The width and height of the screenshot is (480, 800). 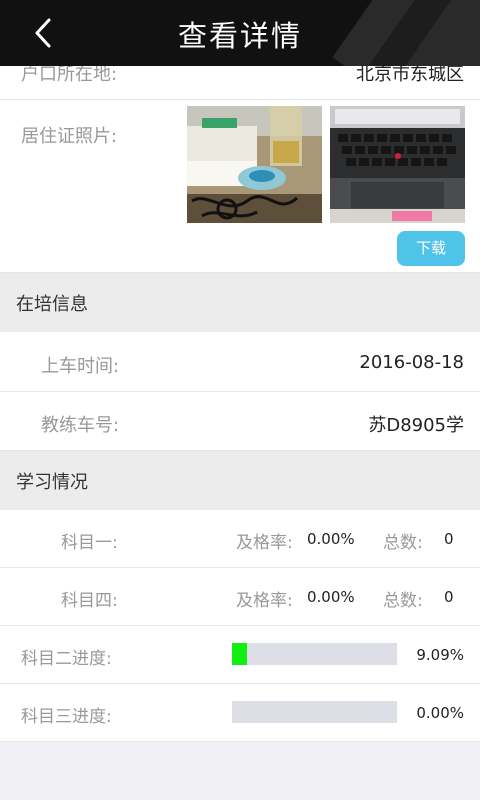 I want to click on coach-car-label: 教练车号:, so click(x=80, y=425).